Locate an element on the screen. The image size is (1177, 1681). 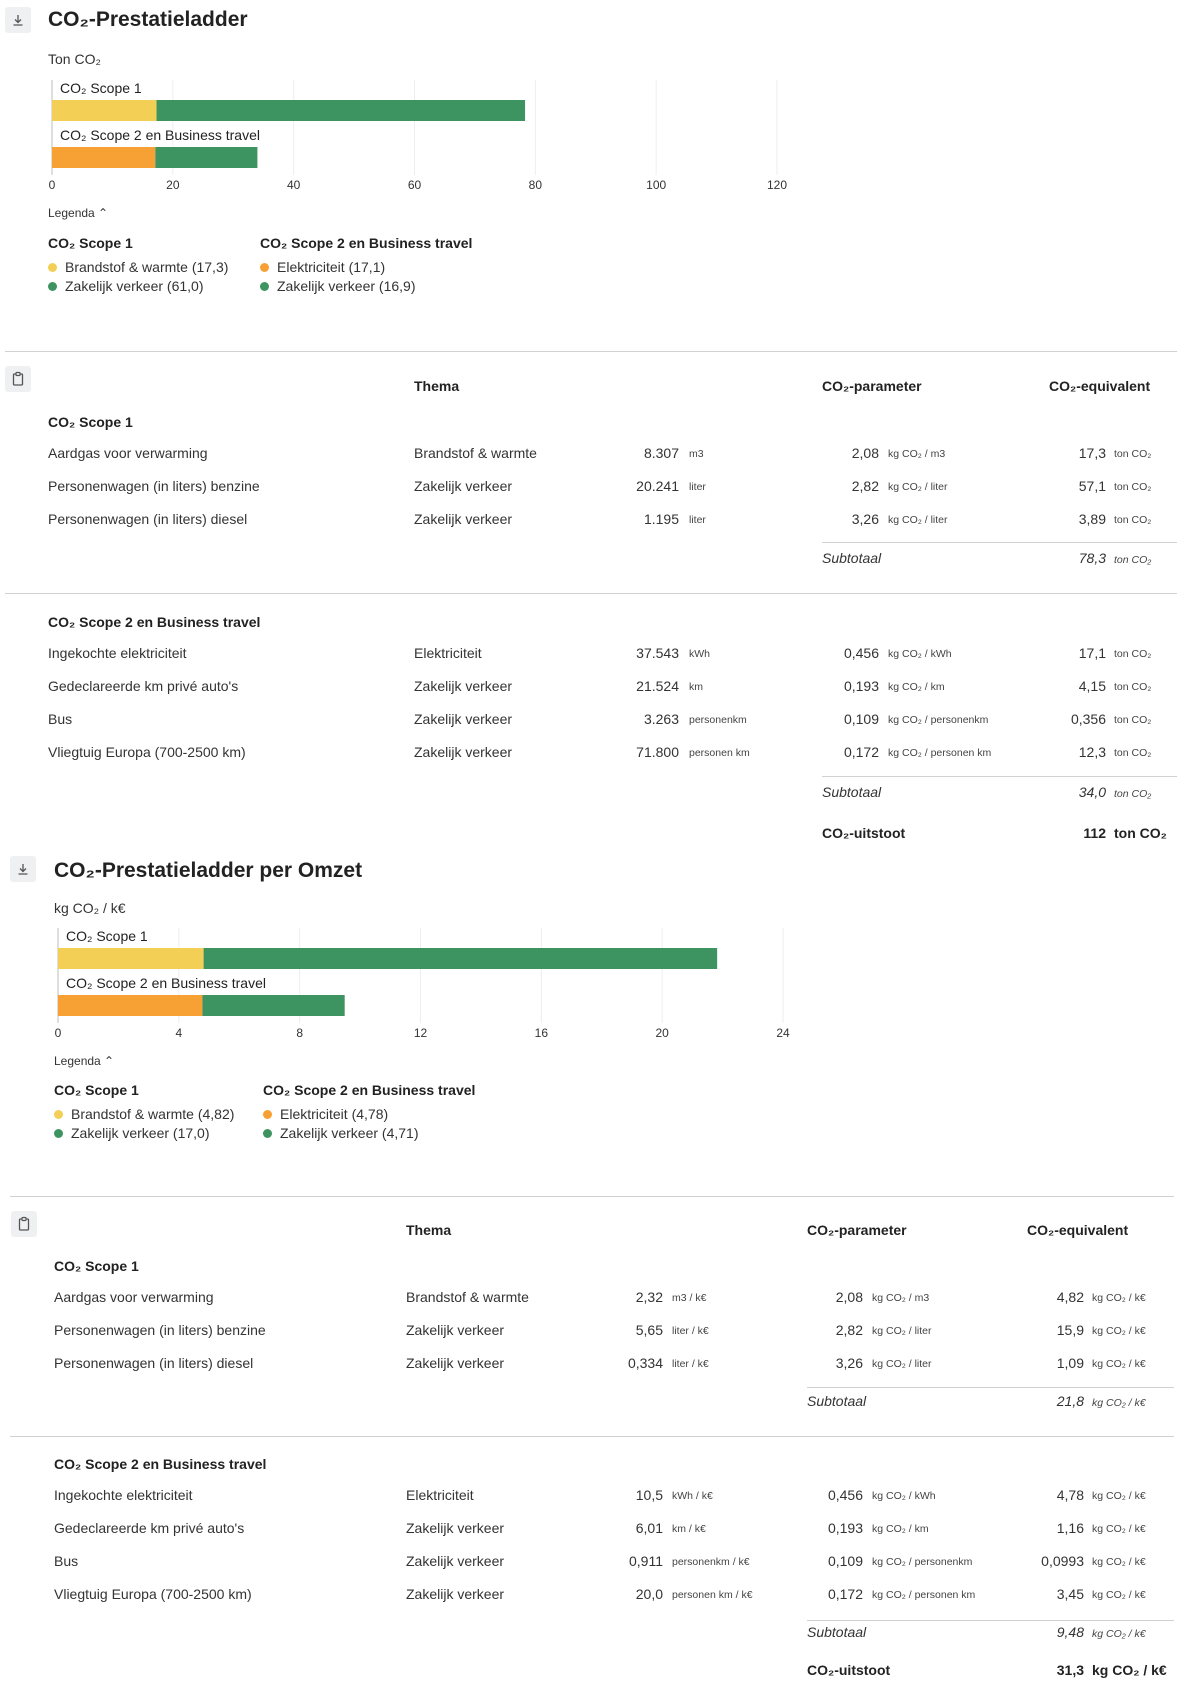
row-parameter: 0,109 is located at coordinates (845, 1561).